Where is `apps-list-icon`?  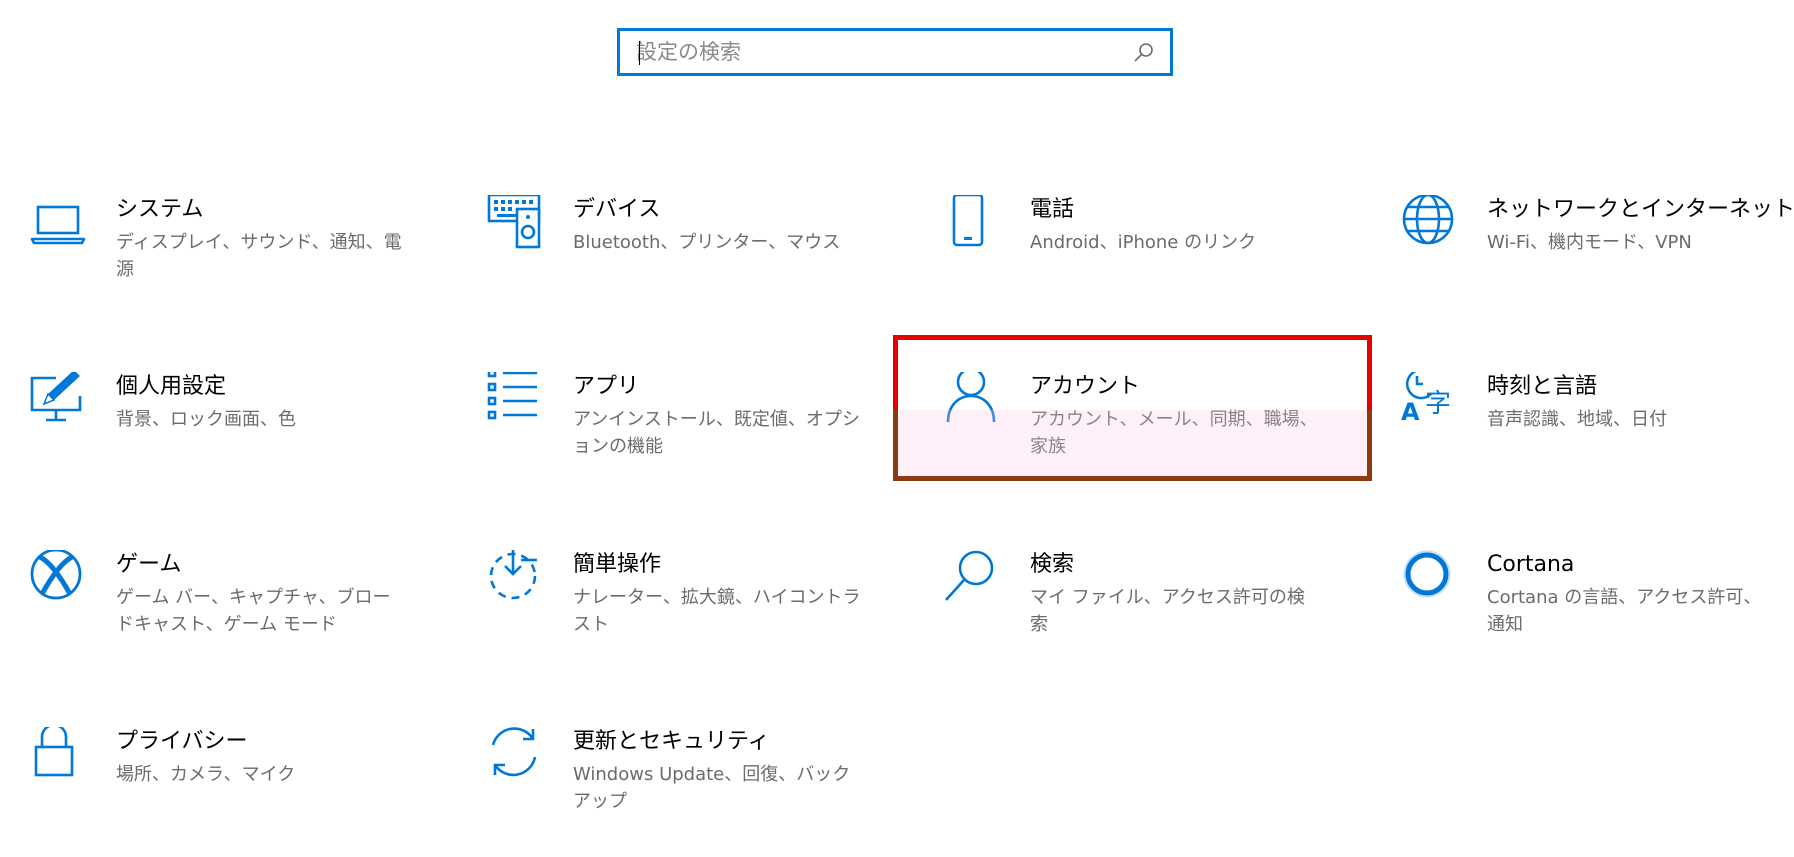
apps-list-icon is located at coordinates (517, 402).